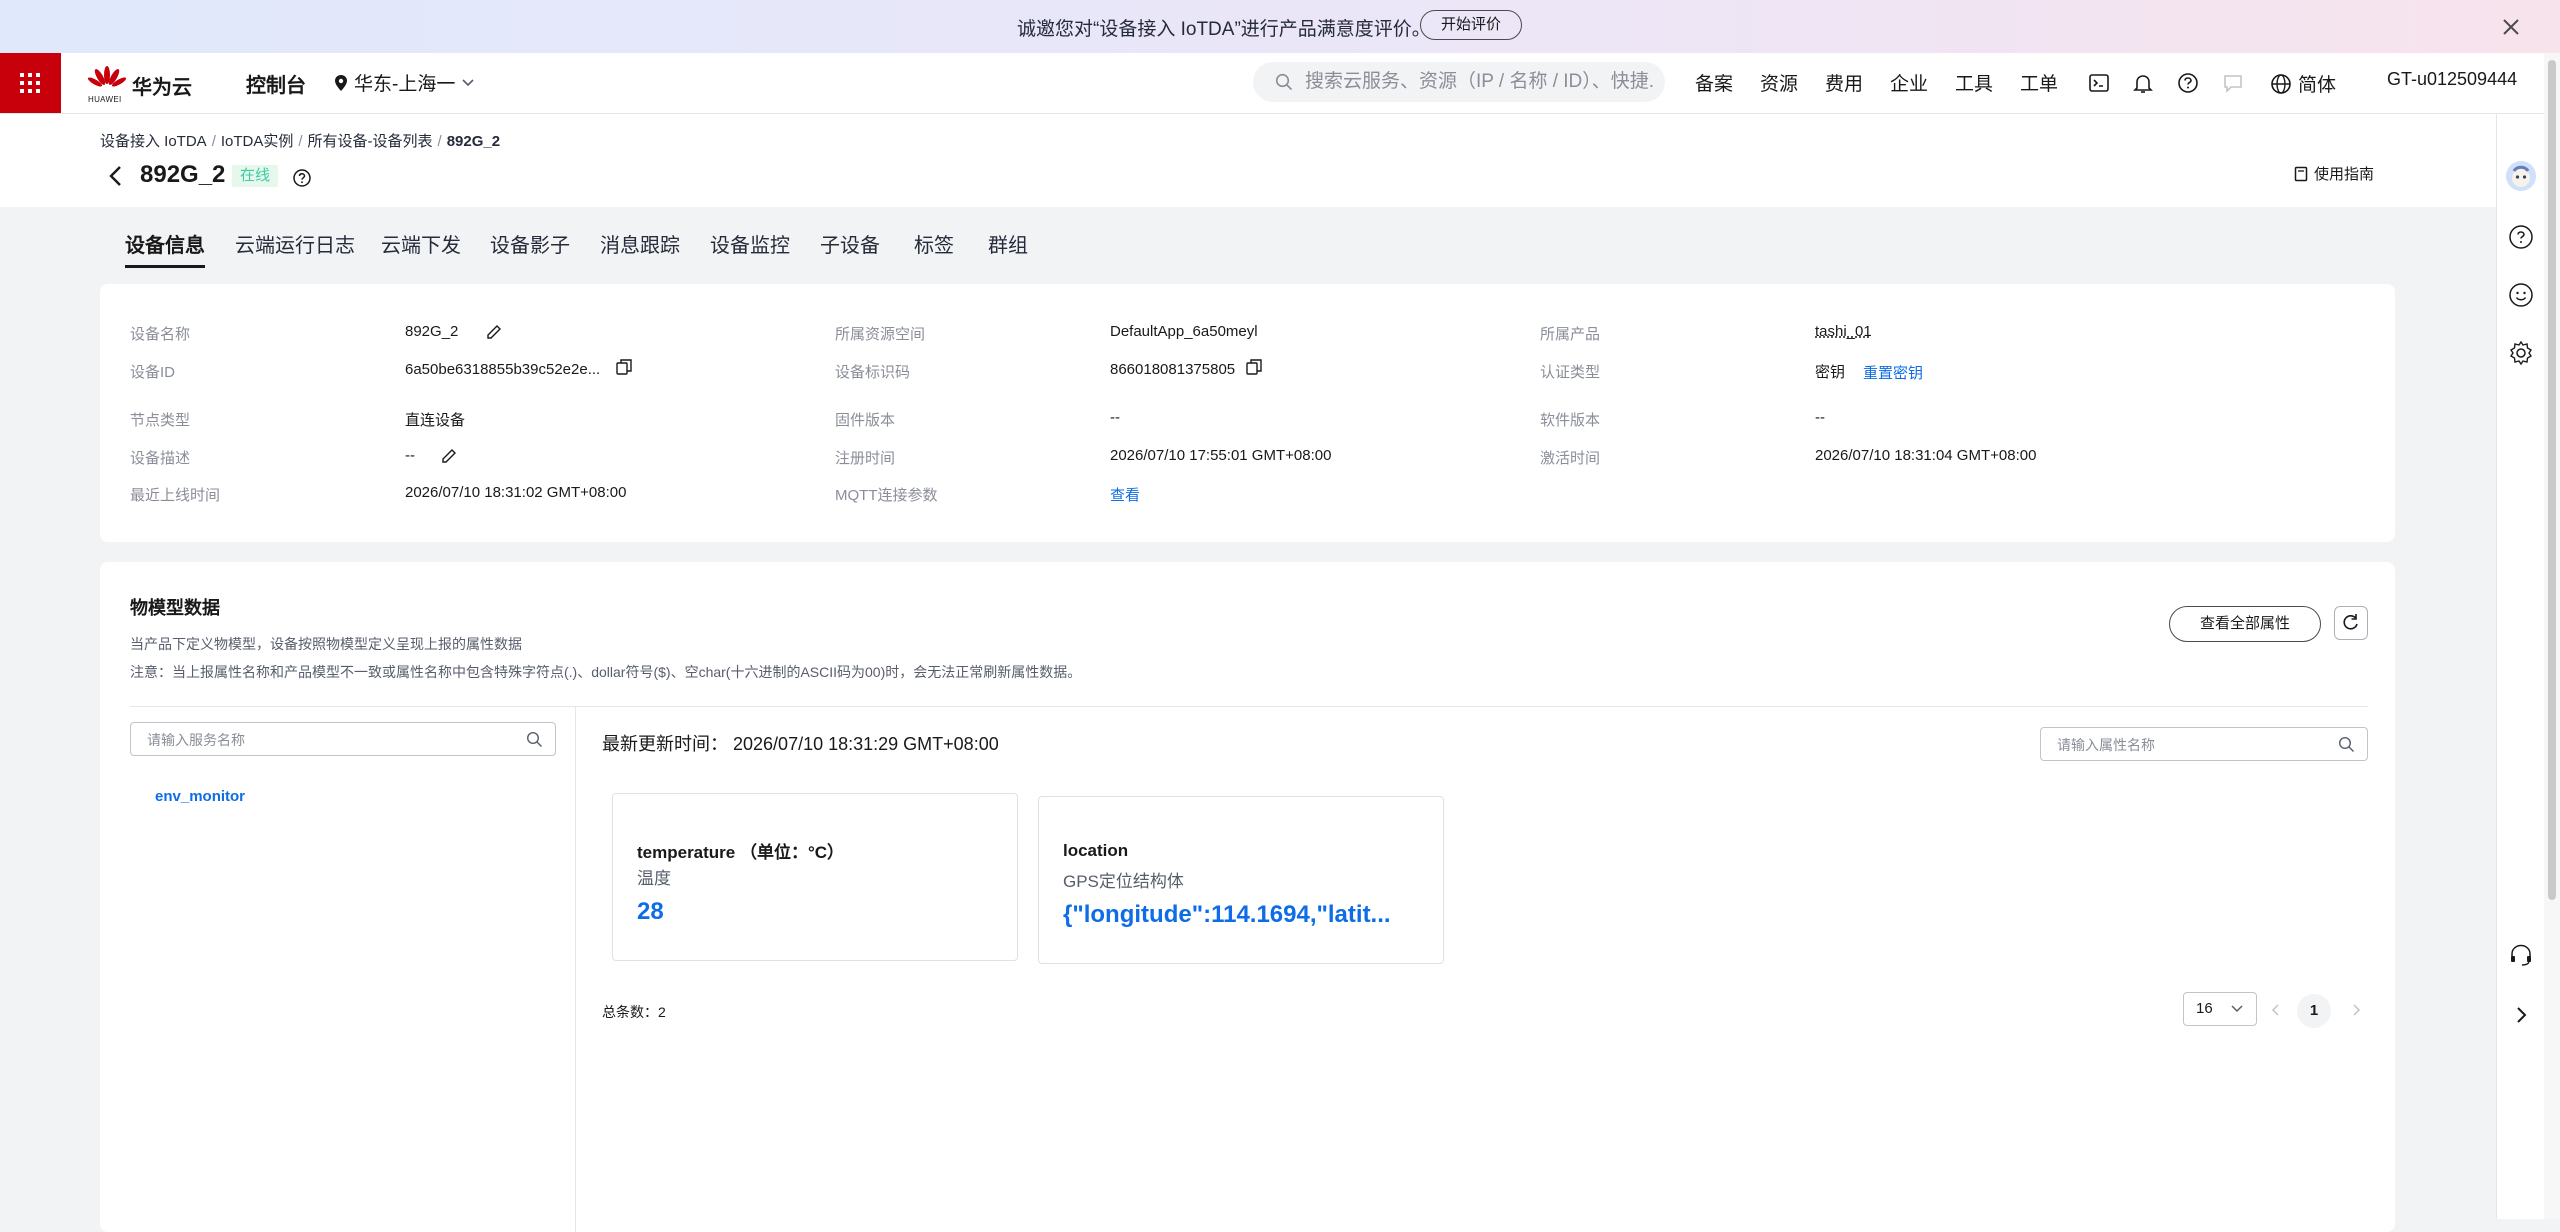 This screenshot has height=1232, width=2560. Describe the element at coordinates (516, 492) in the screenshot. I see `last-online-value: 2026/07/10 18:31:02 GMT+08:00` at that location.